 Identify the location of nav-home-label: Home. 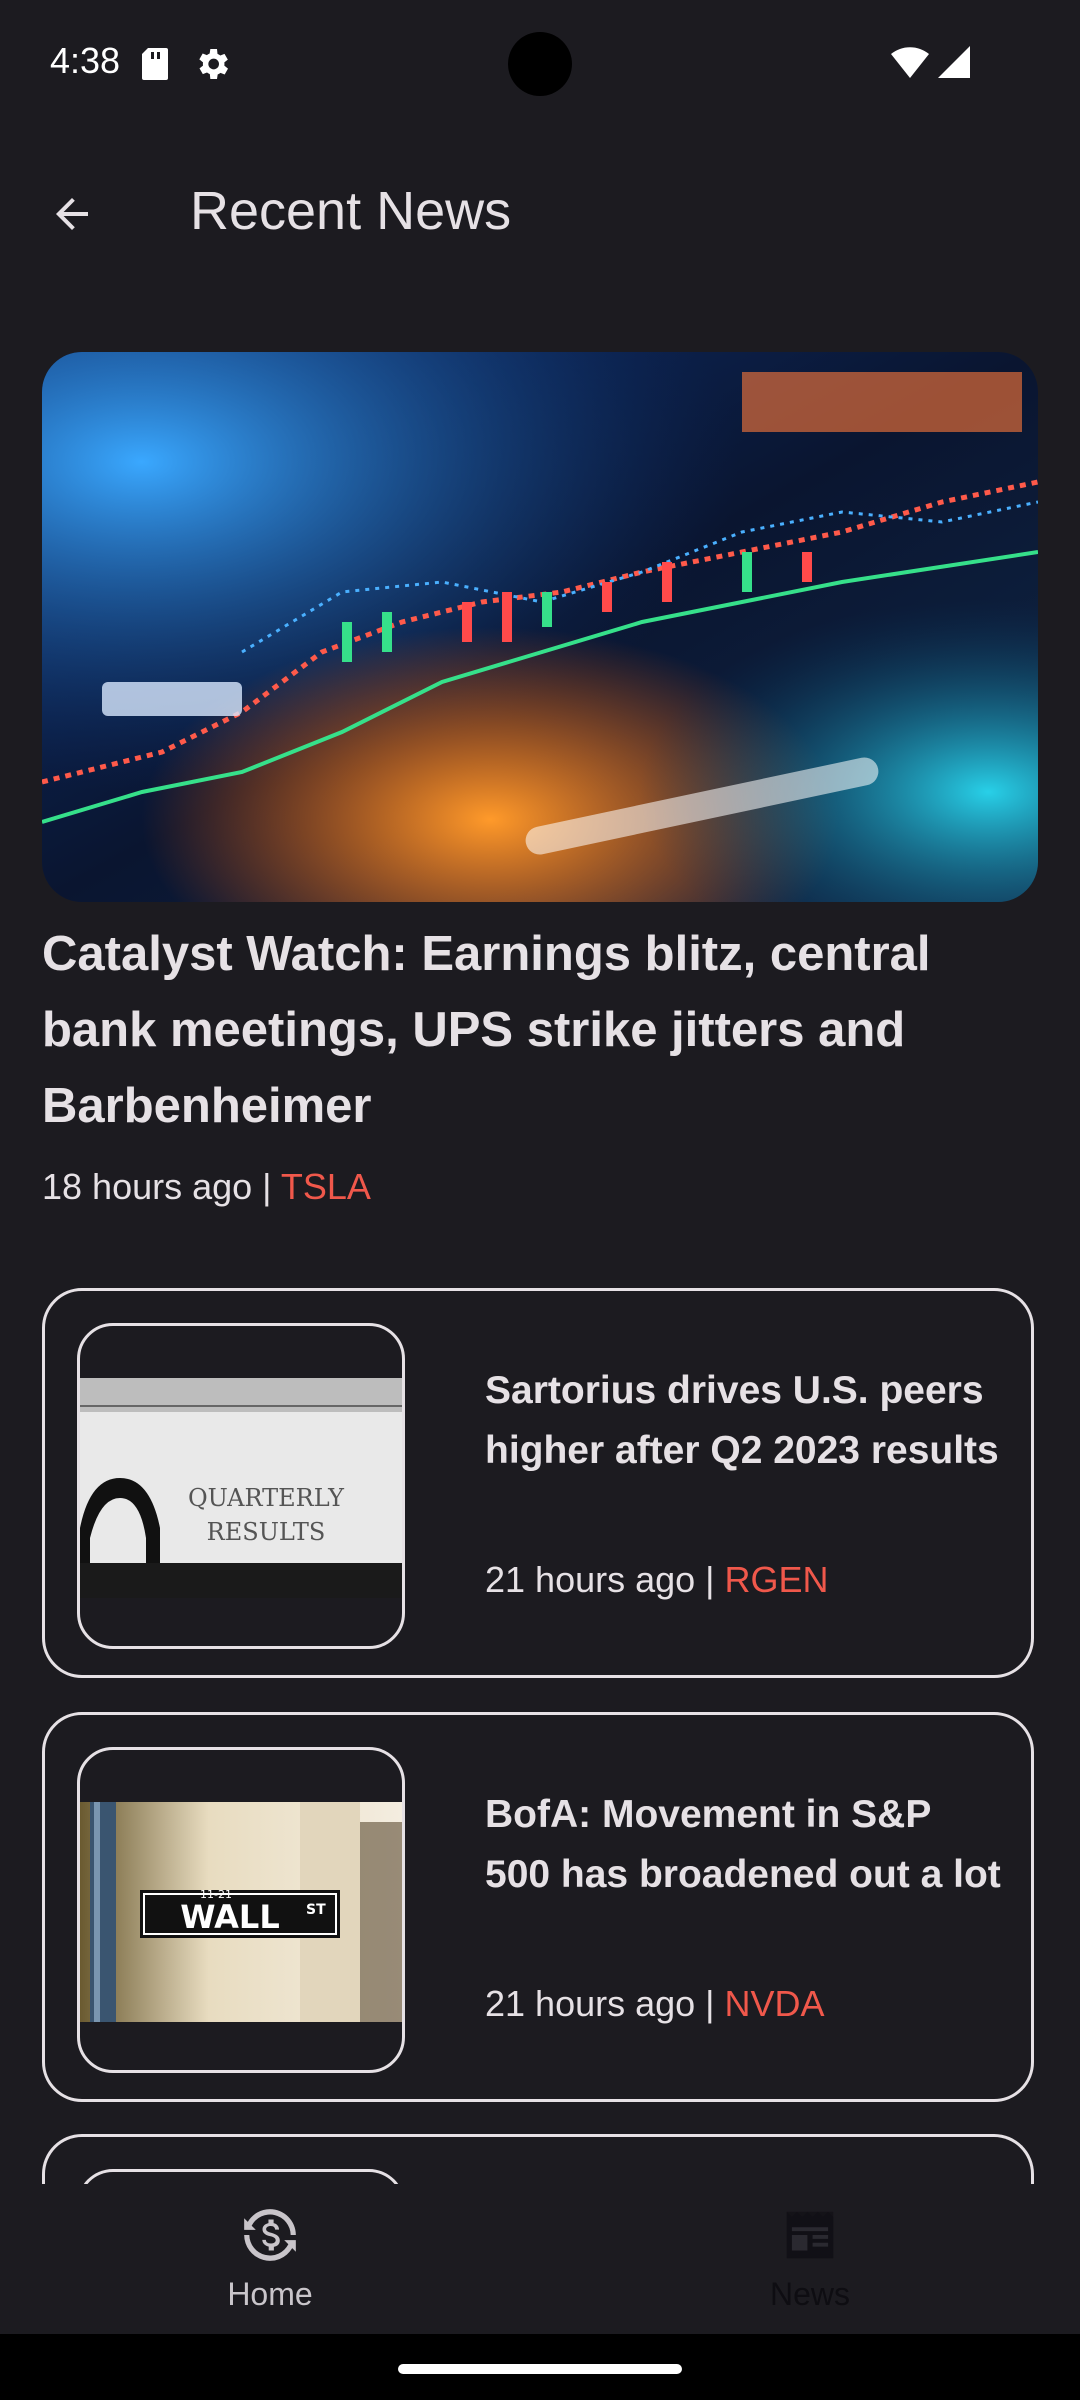
(270, 2294).